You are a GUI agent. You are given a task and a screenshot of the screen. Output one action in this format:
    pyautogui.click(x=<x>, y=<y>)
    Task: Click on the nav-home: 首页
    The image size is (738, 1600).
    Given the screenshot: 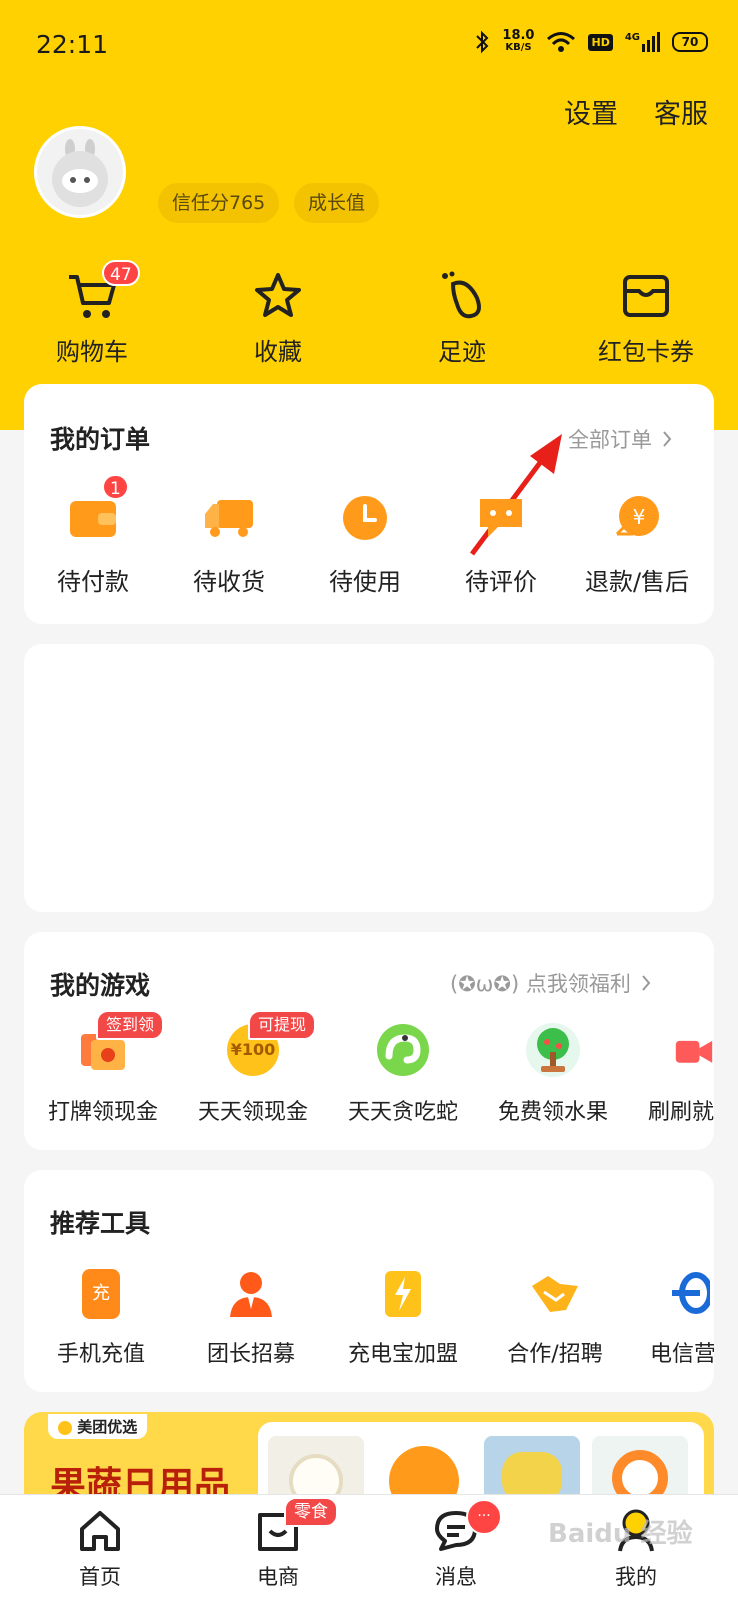 What is the action you would take?
    pyautogui.click(x=100, y=1547)
    